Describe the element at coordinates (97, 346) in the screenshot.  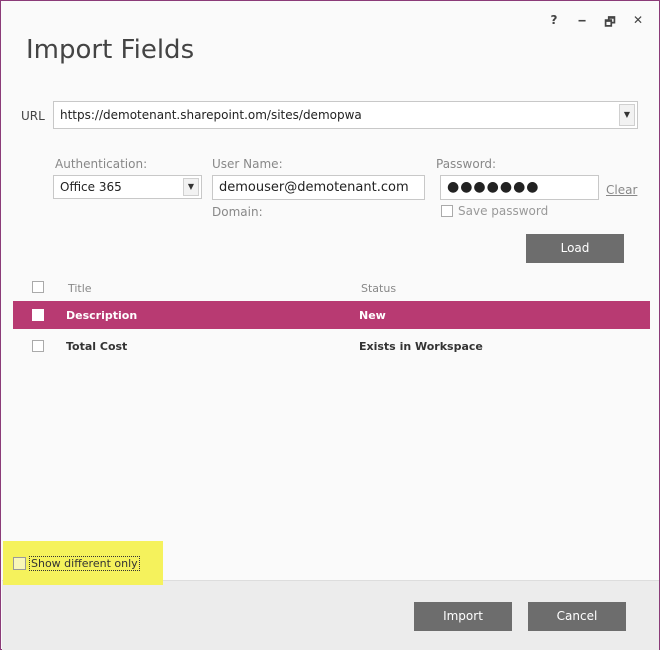
I see `field-title: Total Cost` at that location.